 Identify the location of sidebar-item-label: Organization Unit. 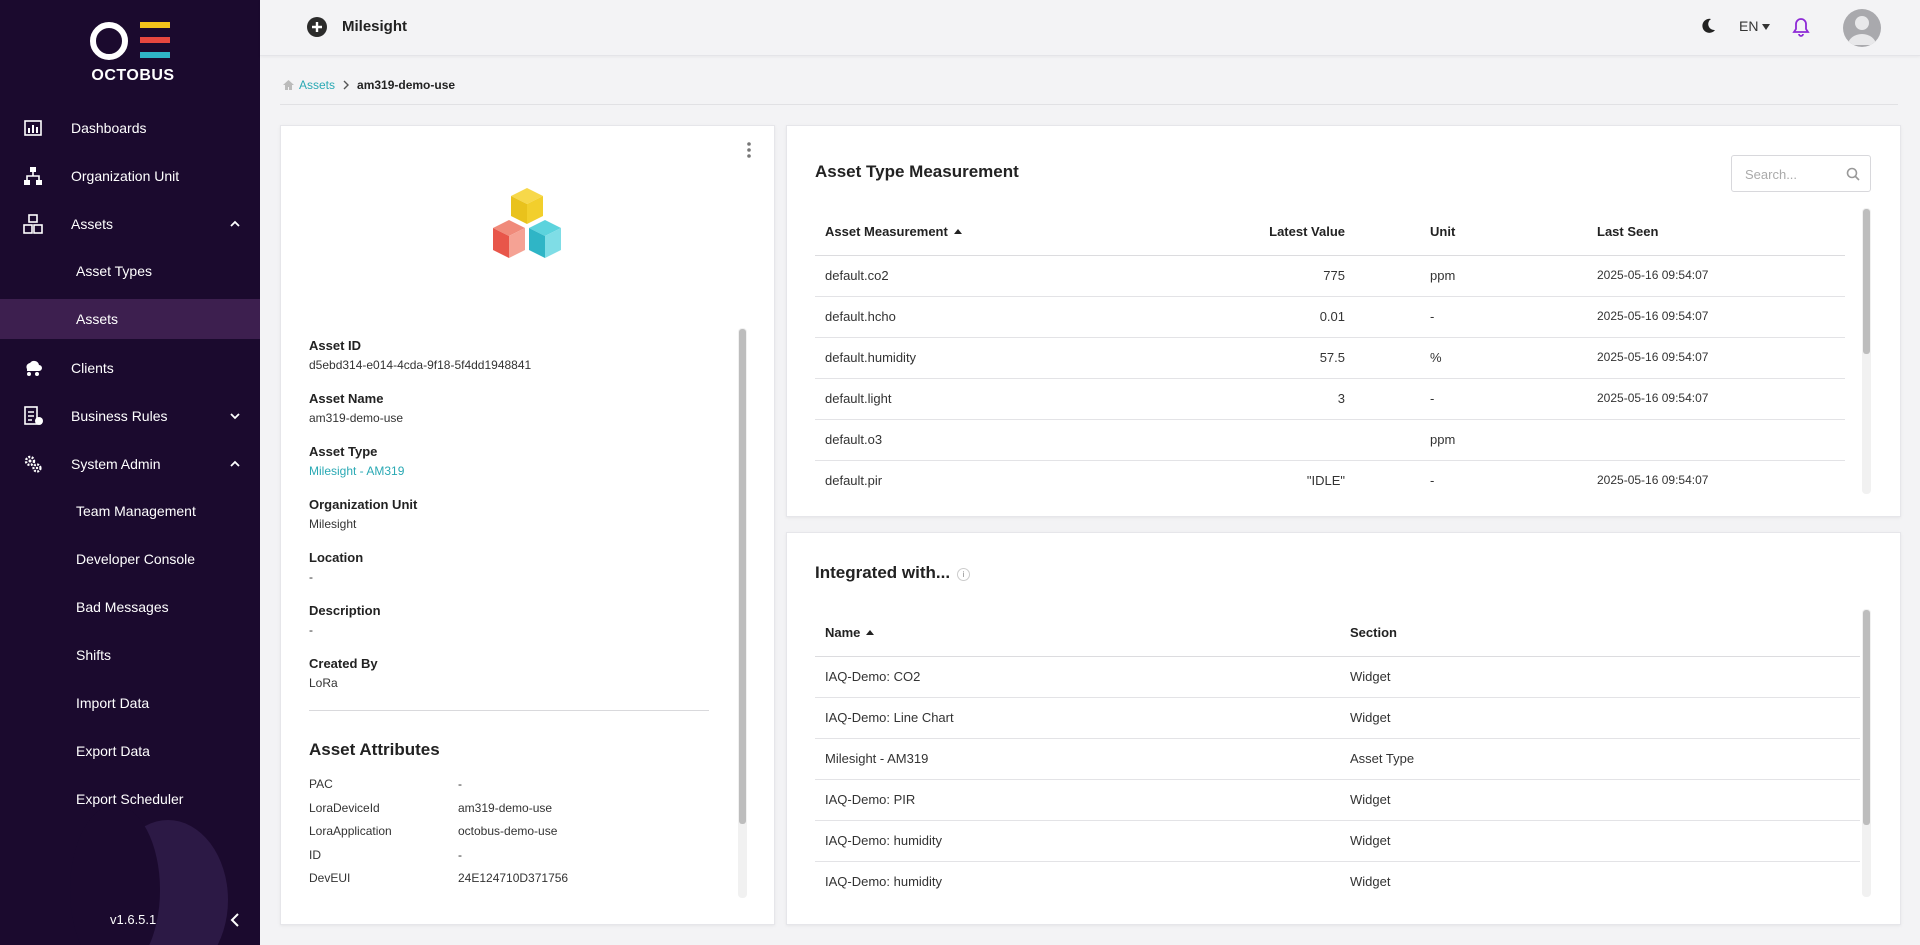
(125, 176).